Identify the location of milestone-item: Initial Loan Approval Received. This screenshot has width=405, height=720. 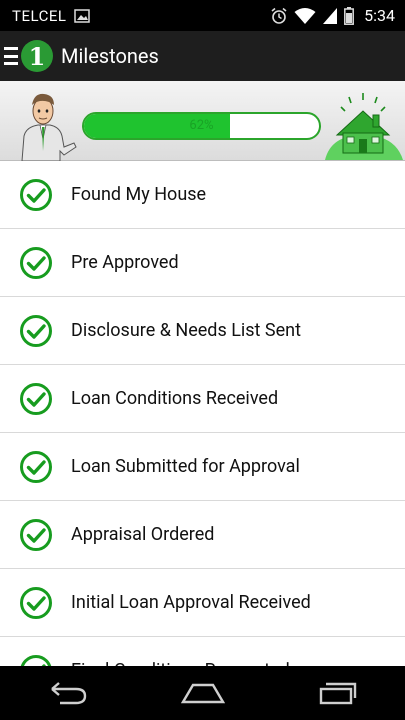
(202, 603).